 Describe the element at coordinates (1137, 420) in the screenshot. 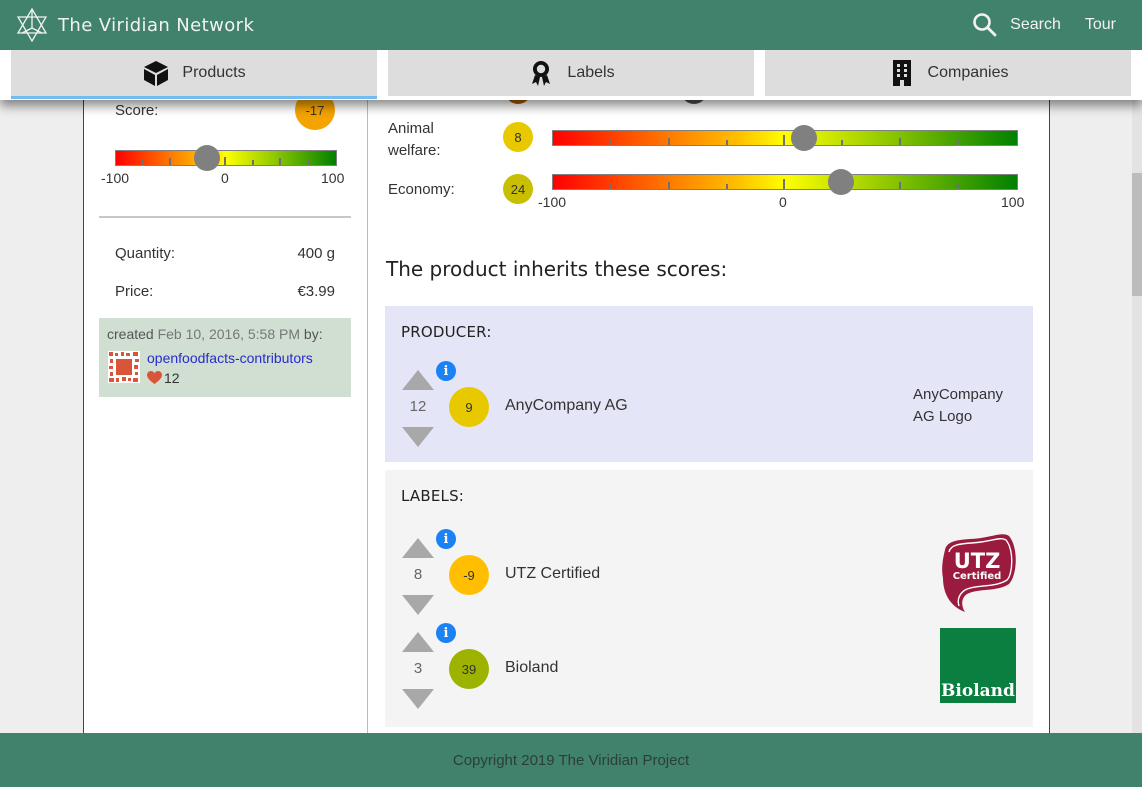

I see `page-scrollbar` at that location.